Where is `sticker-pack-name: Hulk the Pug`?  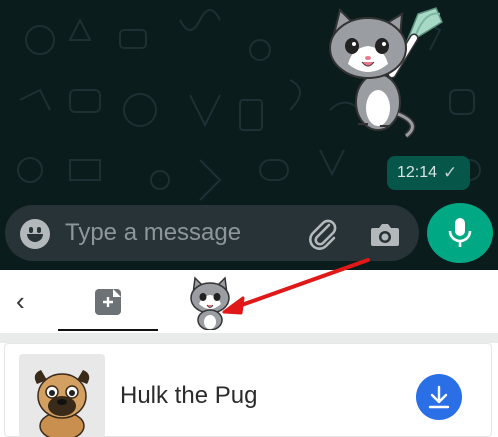 sticker-pack-name: Hulk the Pug is located at coordinates (189, 395).